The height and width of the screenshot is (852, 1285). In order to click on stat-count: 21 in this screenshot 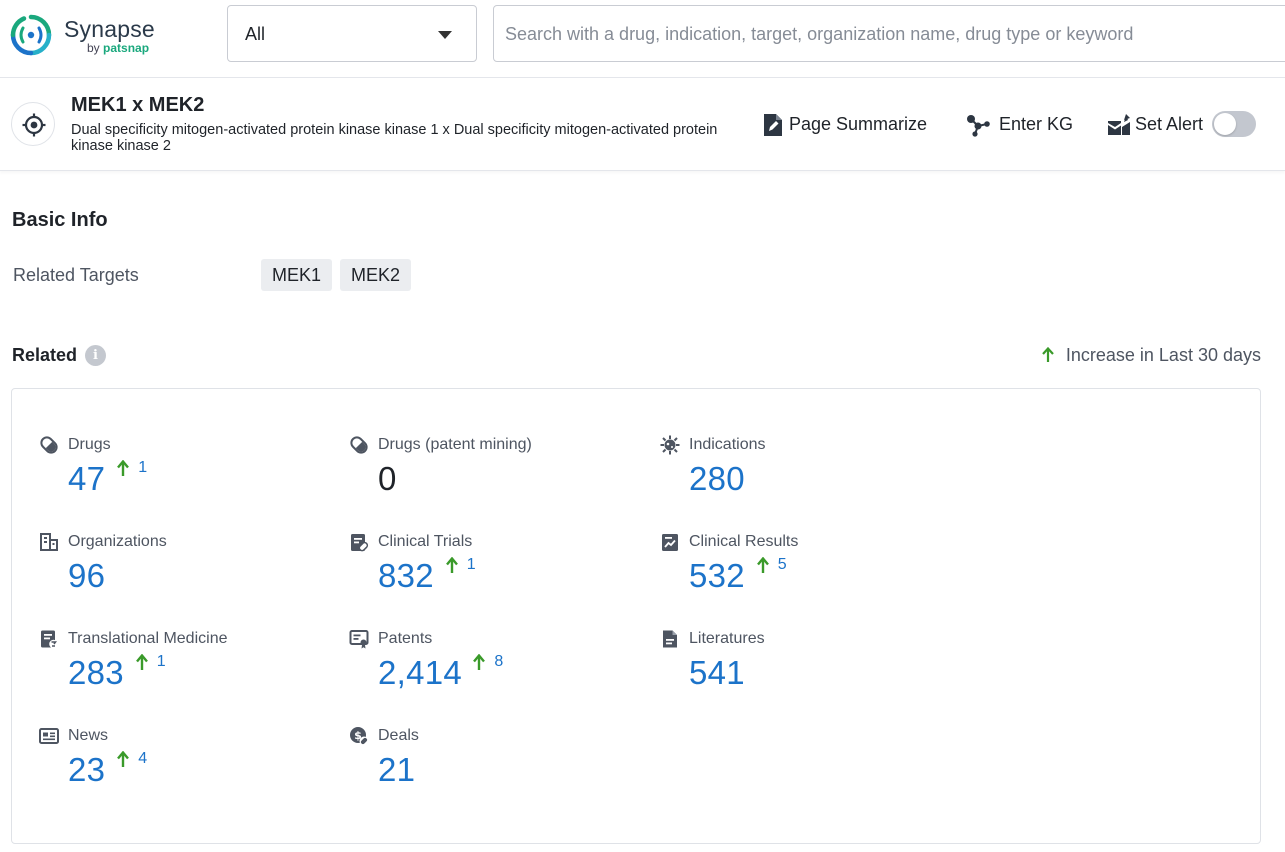, I will do `click(396, 770)`.